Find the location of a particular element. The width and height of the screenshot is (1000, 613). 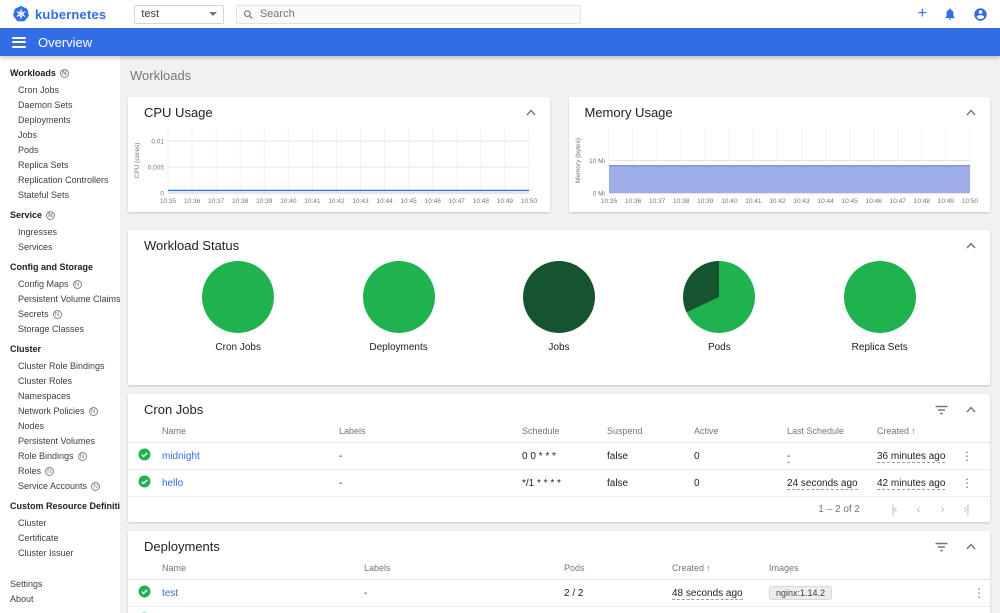

sidebar-item-cron-jobs: Cron Jobs is located at coordinates (60, 89).